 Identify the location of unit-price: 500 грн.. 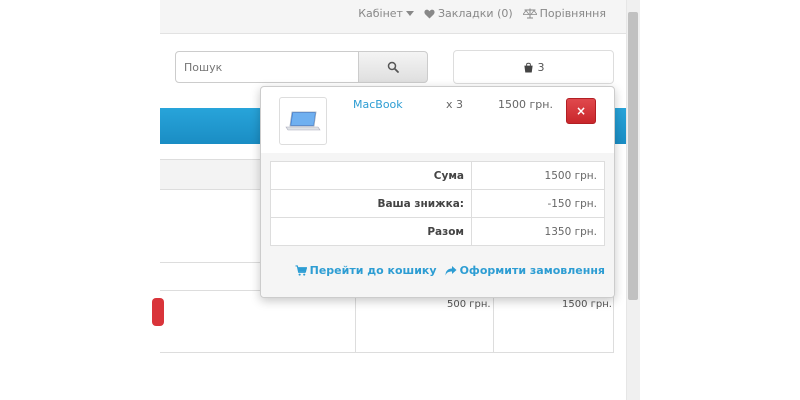
(469, 304).